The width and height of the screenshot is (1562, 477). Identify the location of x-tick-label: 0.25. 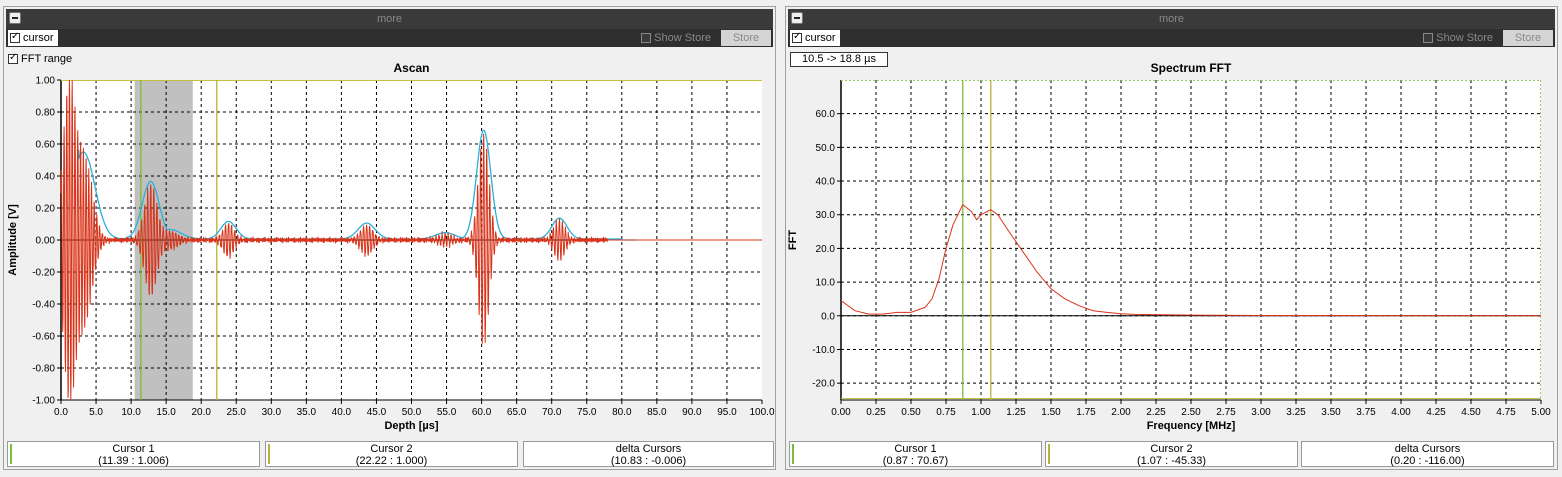
(876, 412).